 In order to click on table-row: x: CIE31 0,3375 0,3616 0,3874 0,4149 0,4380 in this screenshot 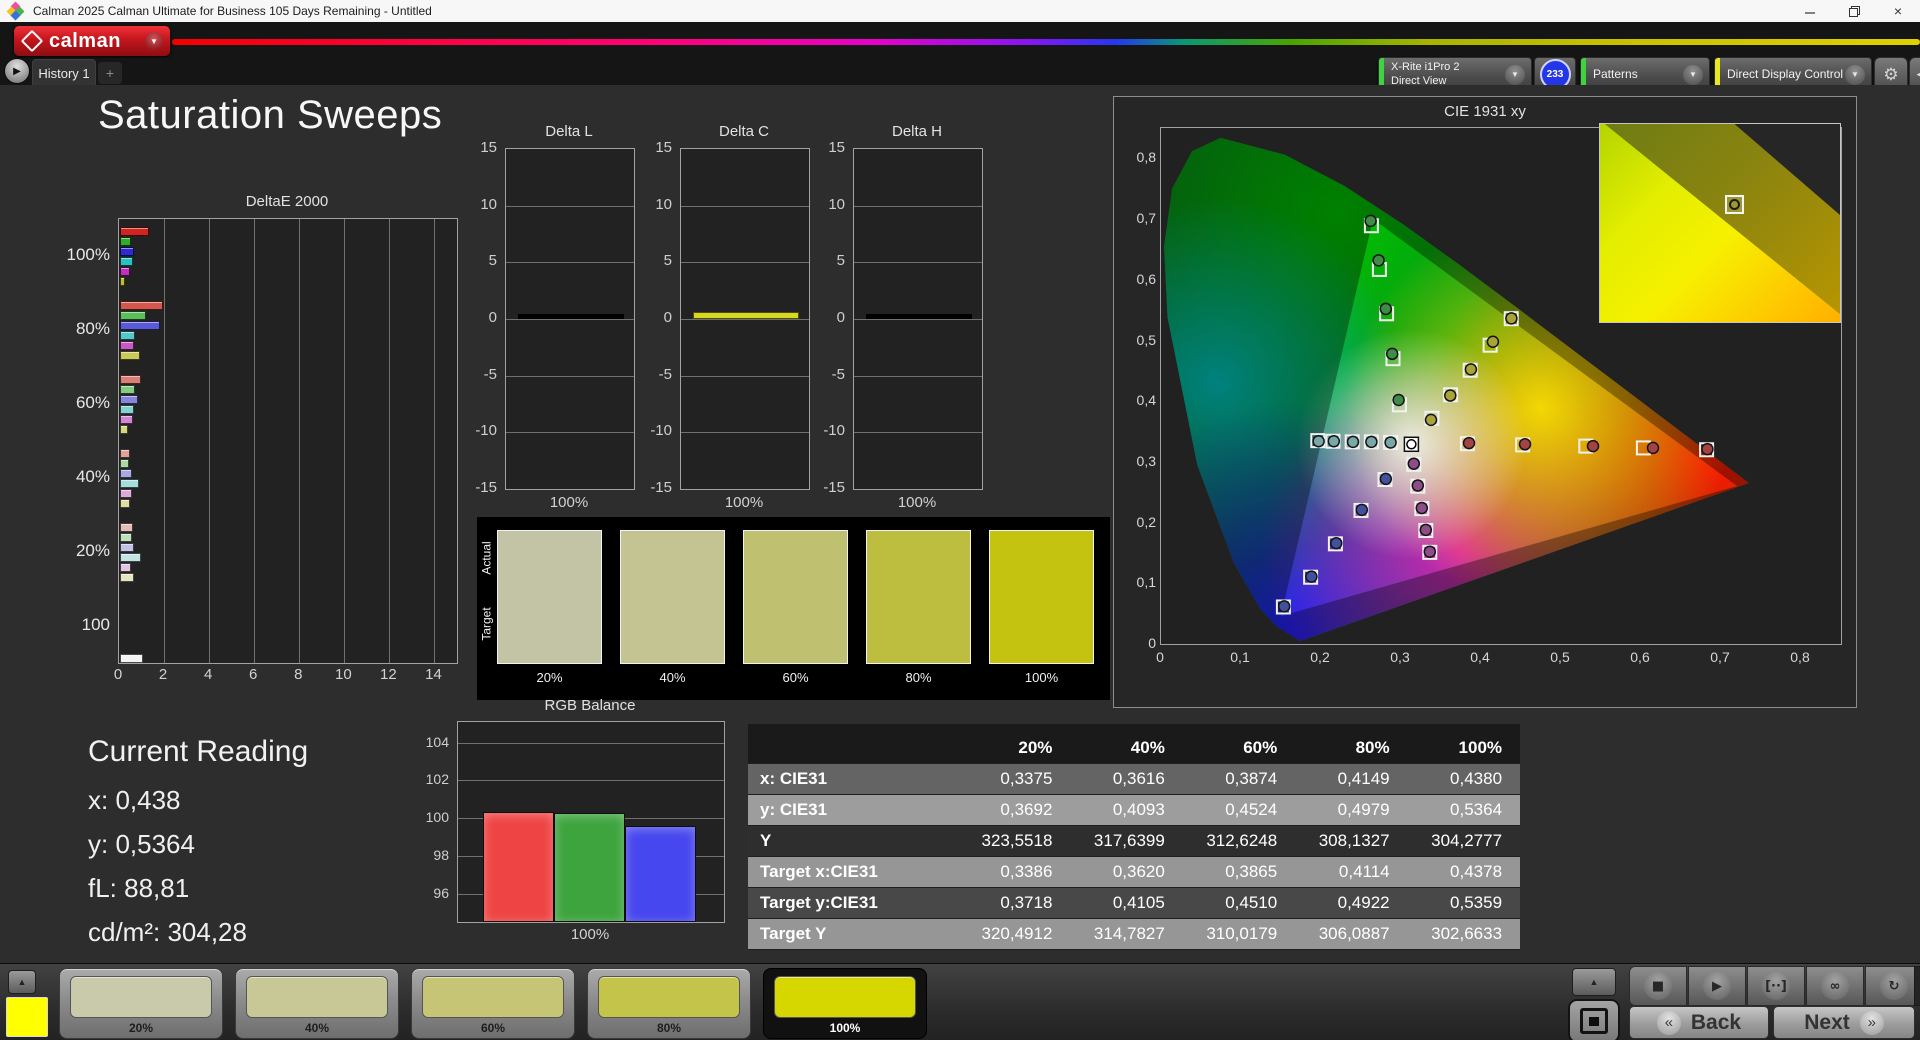, I will do `click(1134, 779)`.